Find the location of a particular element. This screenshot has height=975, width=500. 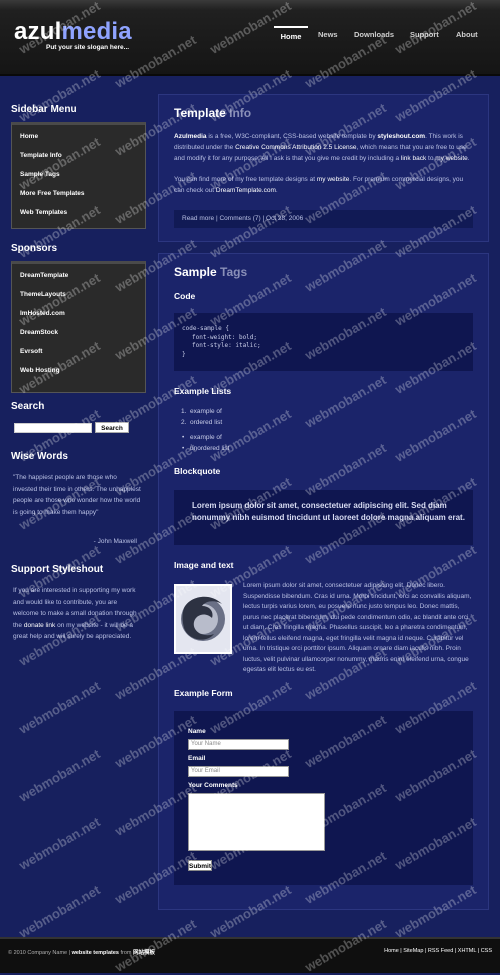

comments-link: Comments (7) is located at coordinates (239, 218).